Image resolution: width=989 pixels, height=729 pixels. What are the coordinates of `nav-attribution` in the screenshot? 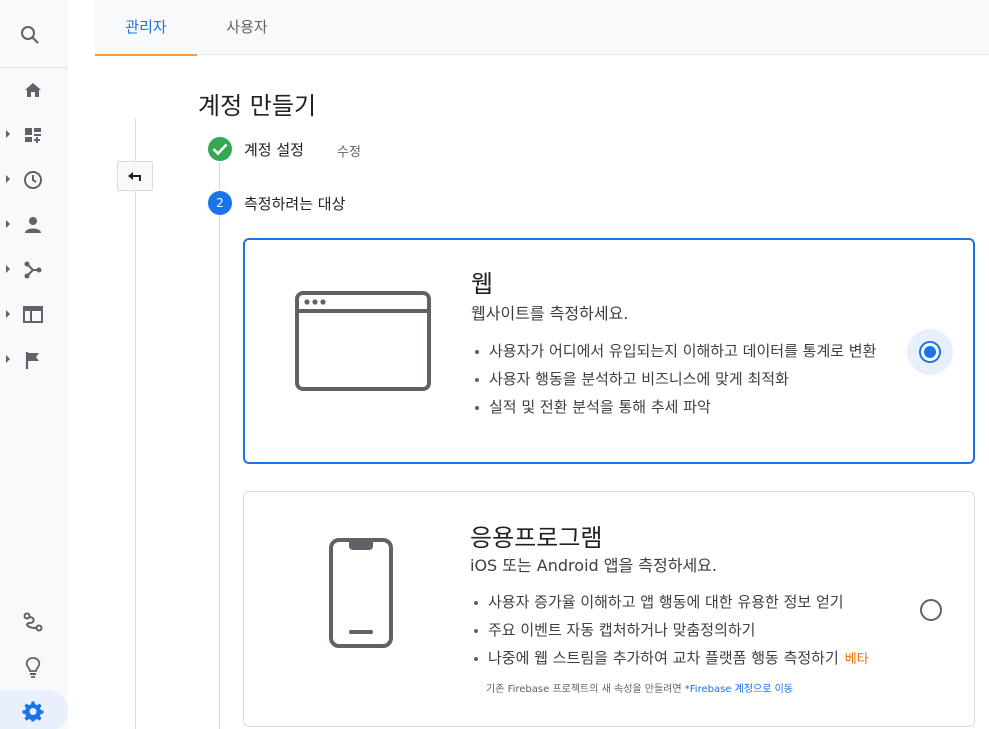 It's located at (34, 622).